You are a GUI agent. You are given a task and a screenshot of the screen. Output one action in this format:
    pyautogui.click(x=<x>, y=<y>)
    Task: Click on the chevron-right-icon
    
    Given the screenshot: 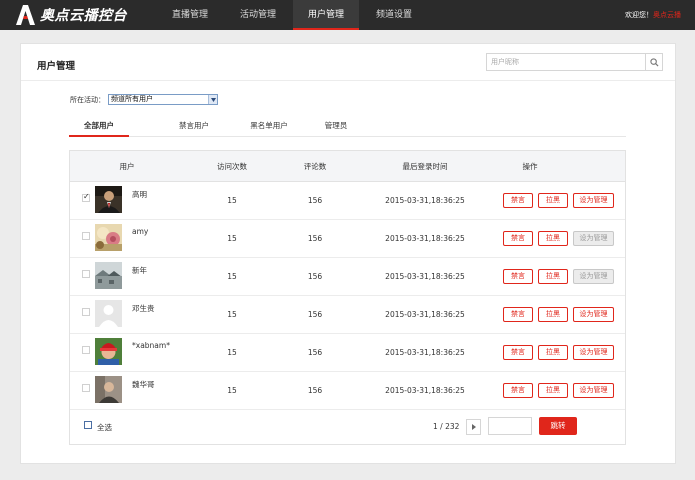 What is the action you would take?
    pyautogui.click(x=473, y=427)
    